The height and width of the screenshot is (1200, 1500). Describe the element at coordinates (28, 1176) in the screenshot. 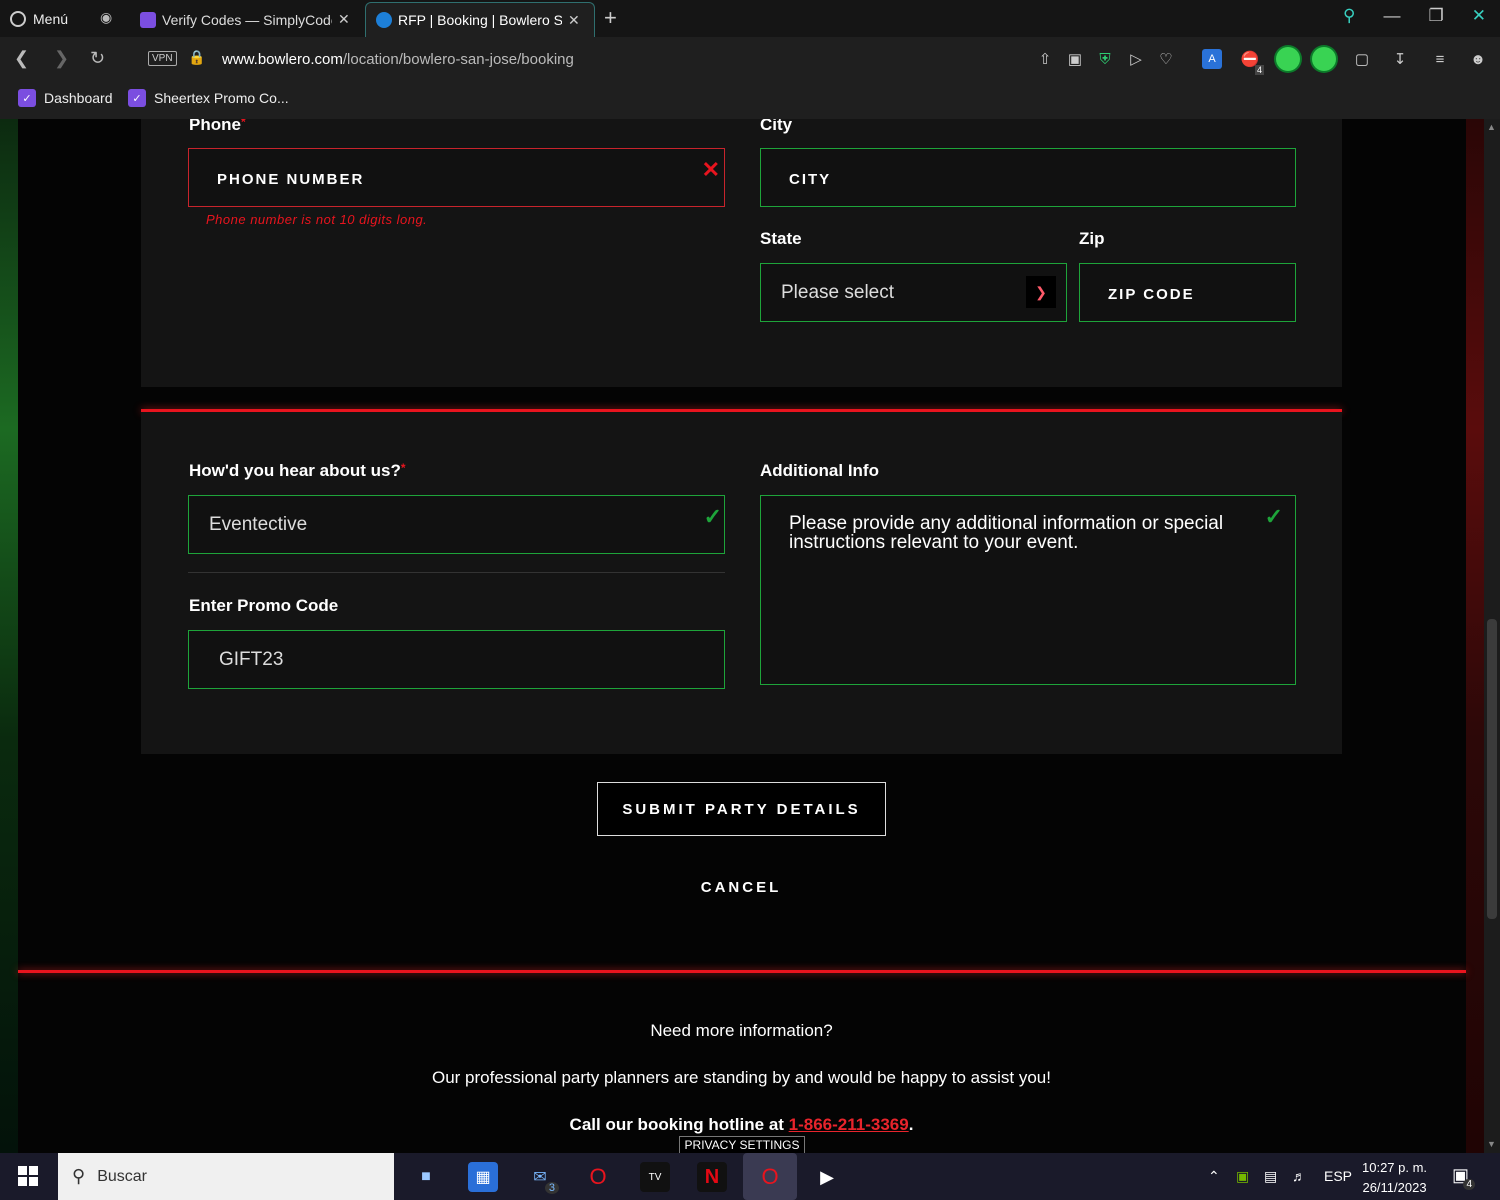

I see `windows-start-icon` at that location.